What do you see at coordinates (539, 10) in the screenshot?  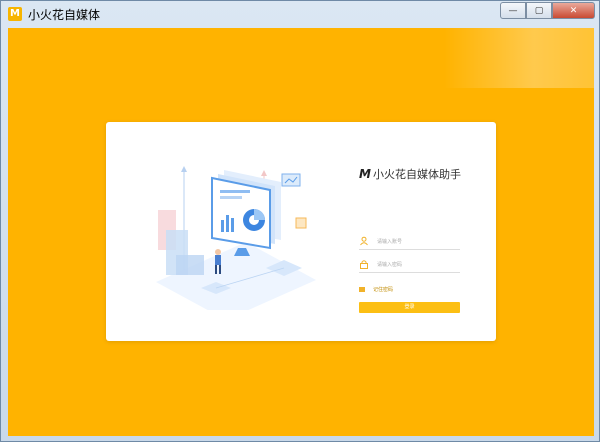 I see `maximize-button: ▢` at bounding box center [539, 10].